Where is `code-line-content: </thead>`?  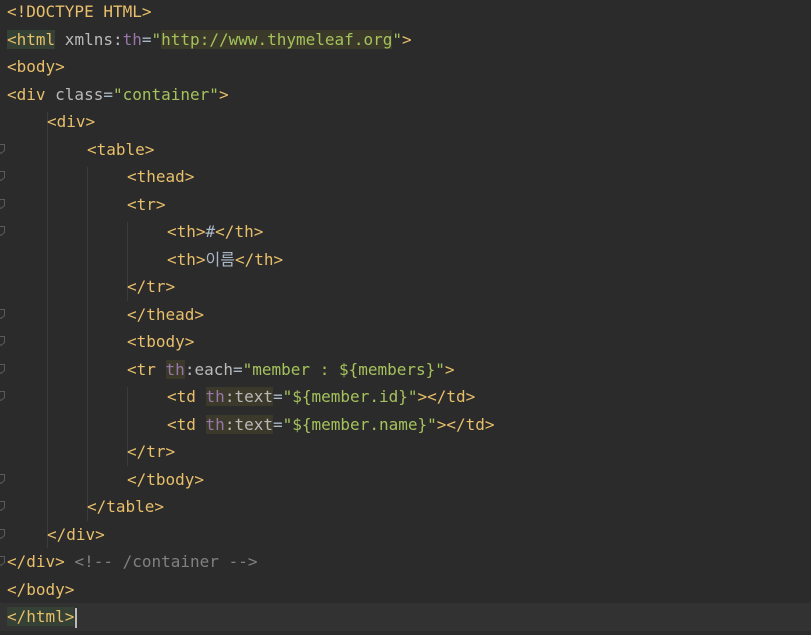 code-line-content: </thead> is located at coordinates (165, 315).